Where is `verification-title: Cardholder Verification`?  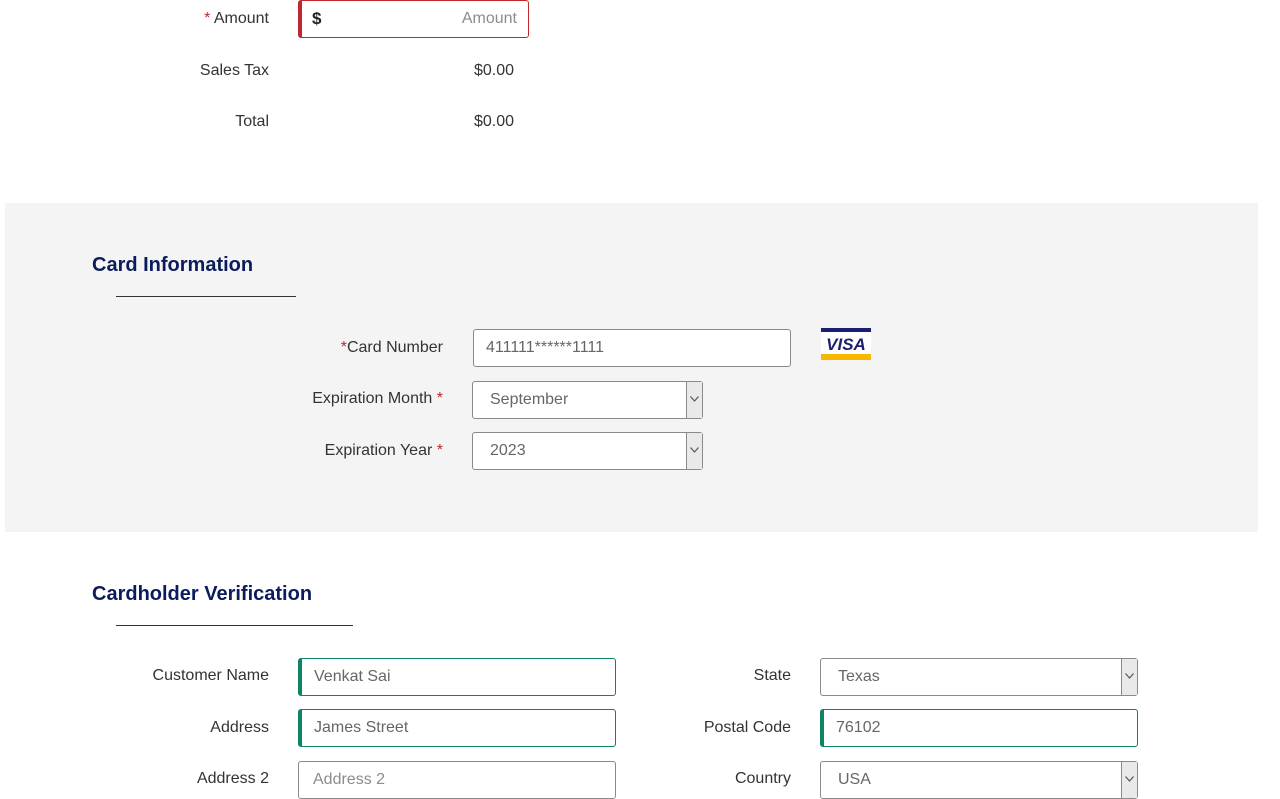 verification-title: Cardholder Verification is located at coordinates (202, 594).